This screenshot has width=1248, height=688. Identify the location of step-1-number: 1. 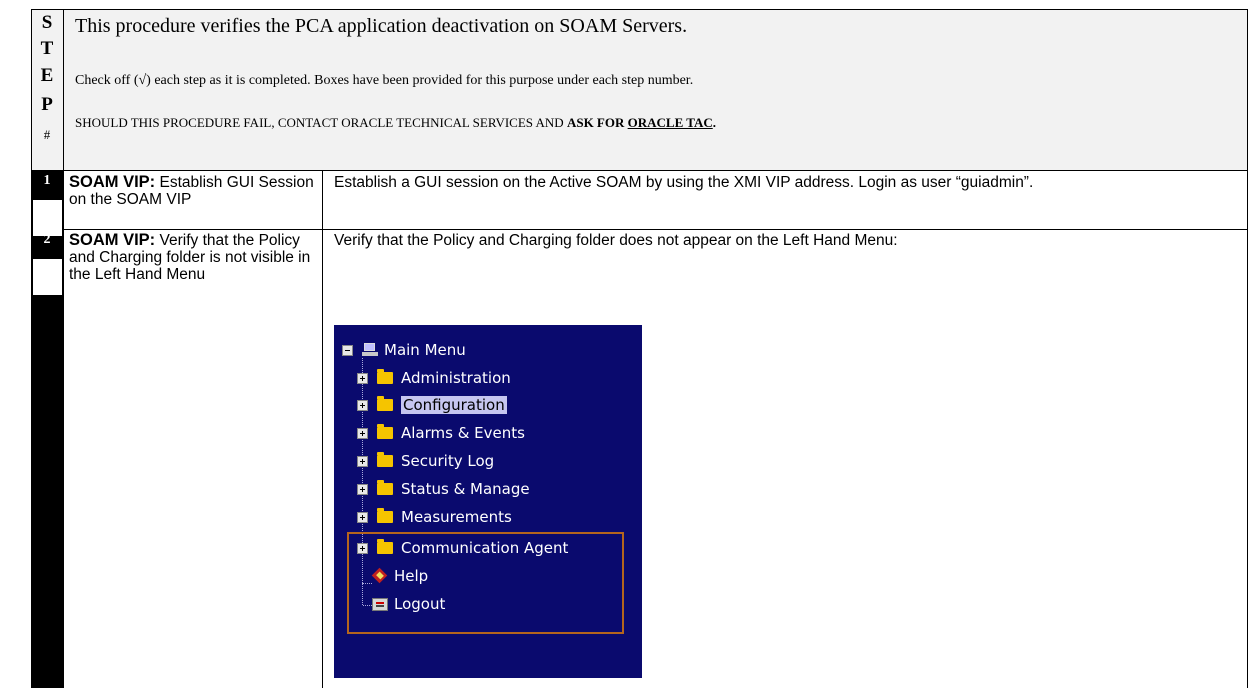
(47, 180).